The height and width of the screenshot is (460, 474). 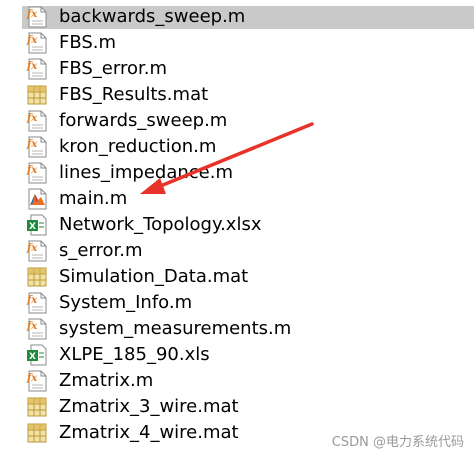 What do you see at coordinates (88, 42) in the screenshot?
I see `file-name: FBS.m` at bounding box center [88, 42].